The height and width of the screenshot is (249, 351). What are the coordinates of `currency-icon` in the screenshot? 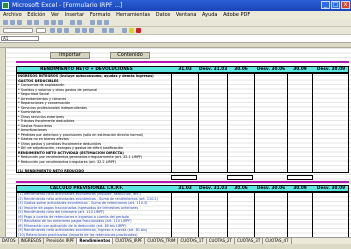 It's located at (104, 30).